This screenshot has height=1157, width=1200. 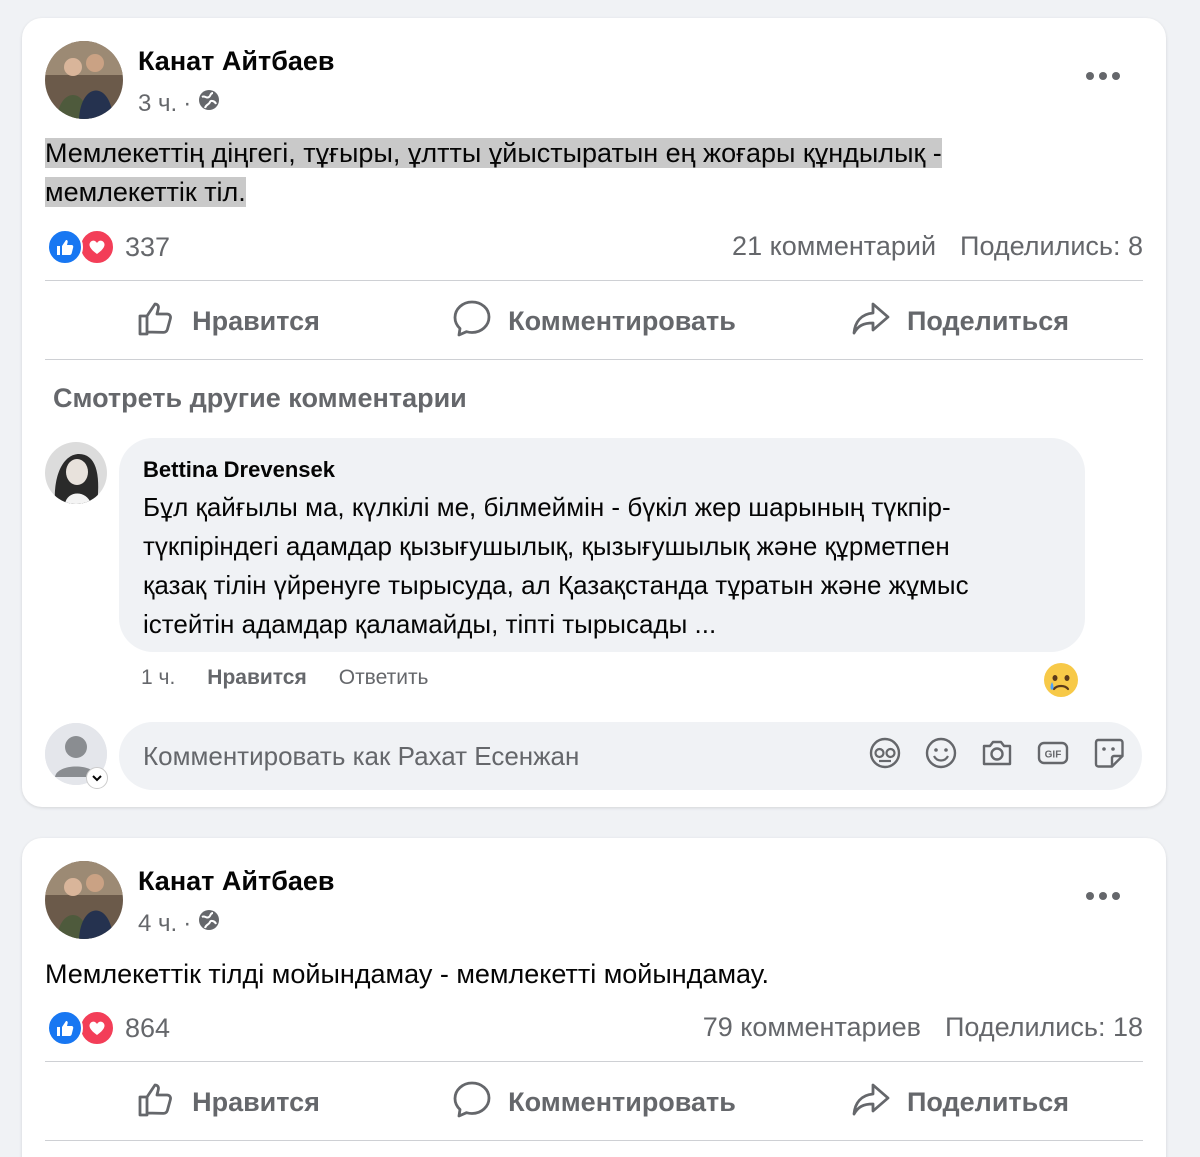 I want to click on comments-count-link: 79 комментариев, so click(x=812, y=1027).